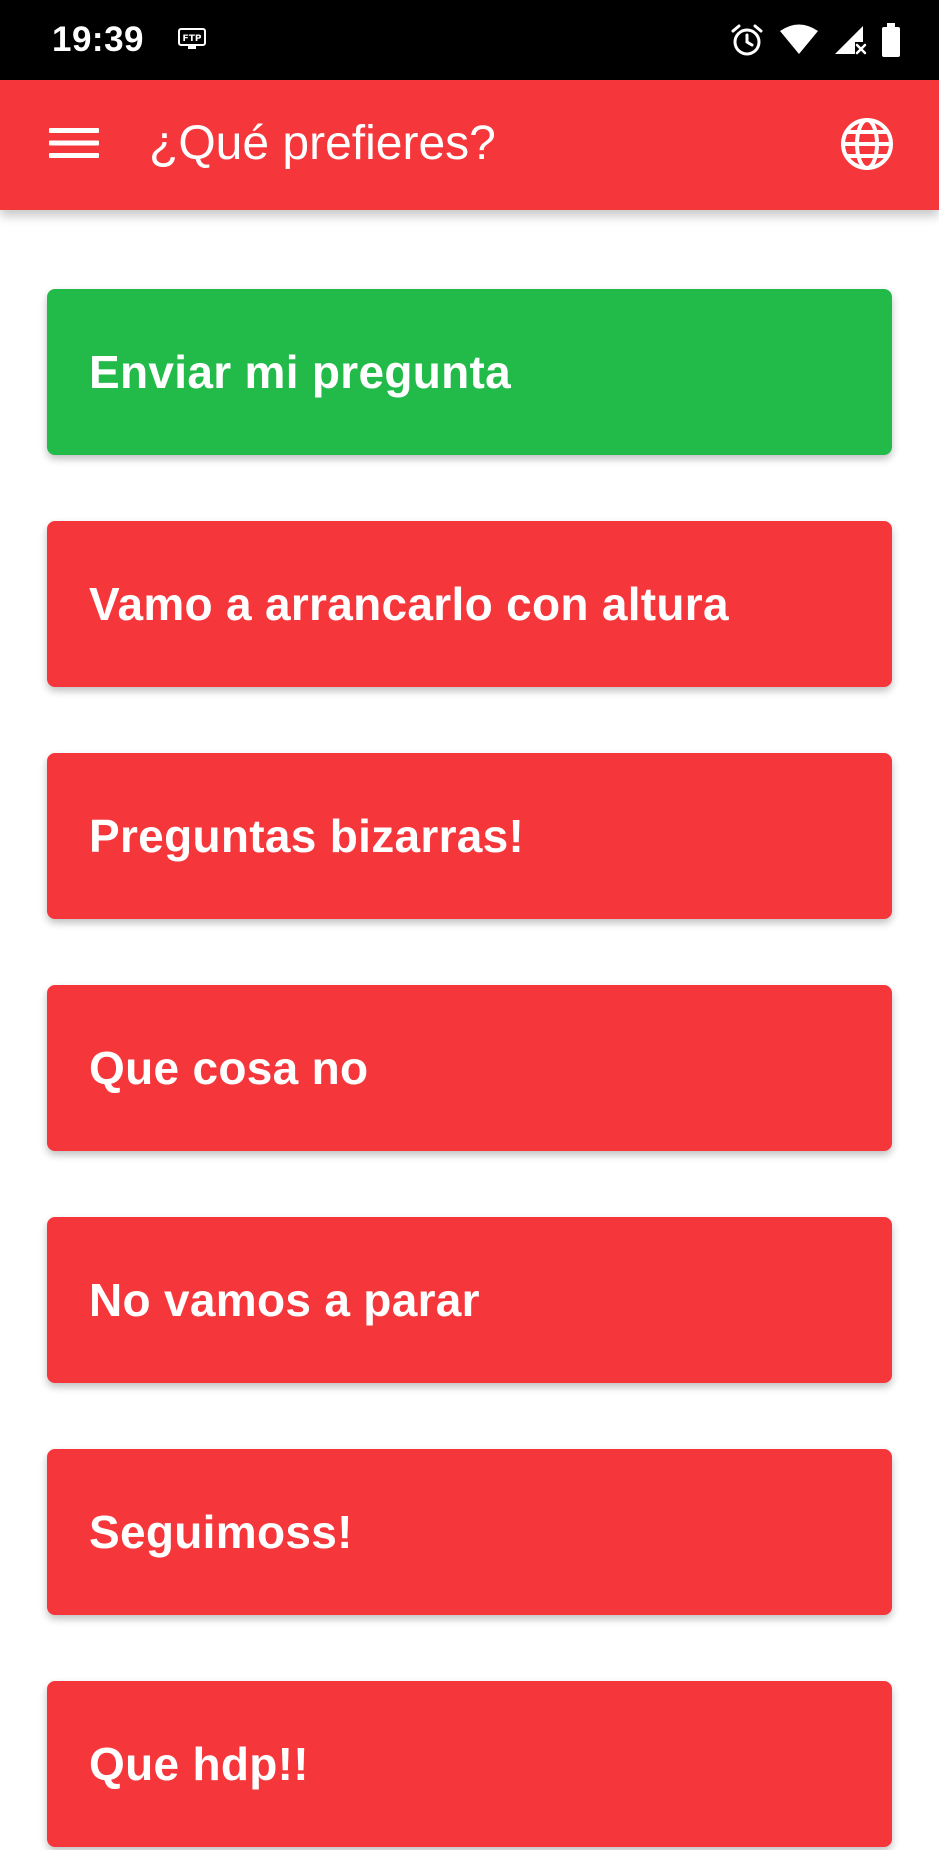 The width and height of the screenshot is (939, 1850). I want to click on category-label: Seguimoss!, so click(221, 1532).